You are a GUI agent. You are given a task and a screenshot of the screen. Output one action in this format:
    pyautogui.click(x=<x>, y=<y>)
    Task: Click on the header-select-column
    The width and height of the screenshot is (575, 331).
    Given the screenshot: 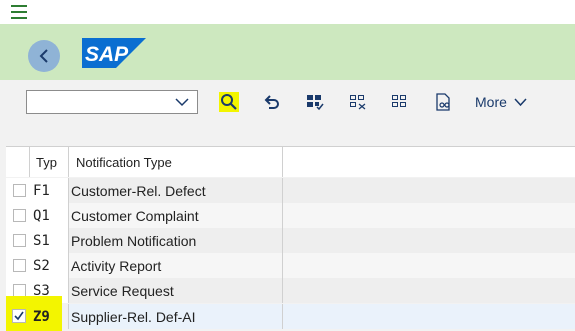 What is the action you would take?
    pyautogui.click(x=18, y=162)
    